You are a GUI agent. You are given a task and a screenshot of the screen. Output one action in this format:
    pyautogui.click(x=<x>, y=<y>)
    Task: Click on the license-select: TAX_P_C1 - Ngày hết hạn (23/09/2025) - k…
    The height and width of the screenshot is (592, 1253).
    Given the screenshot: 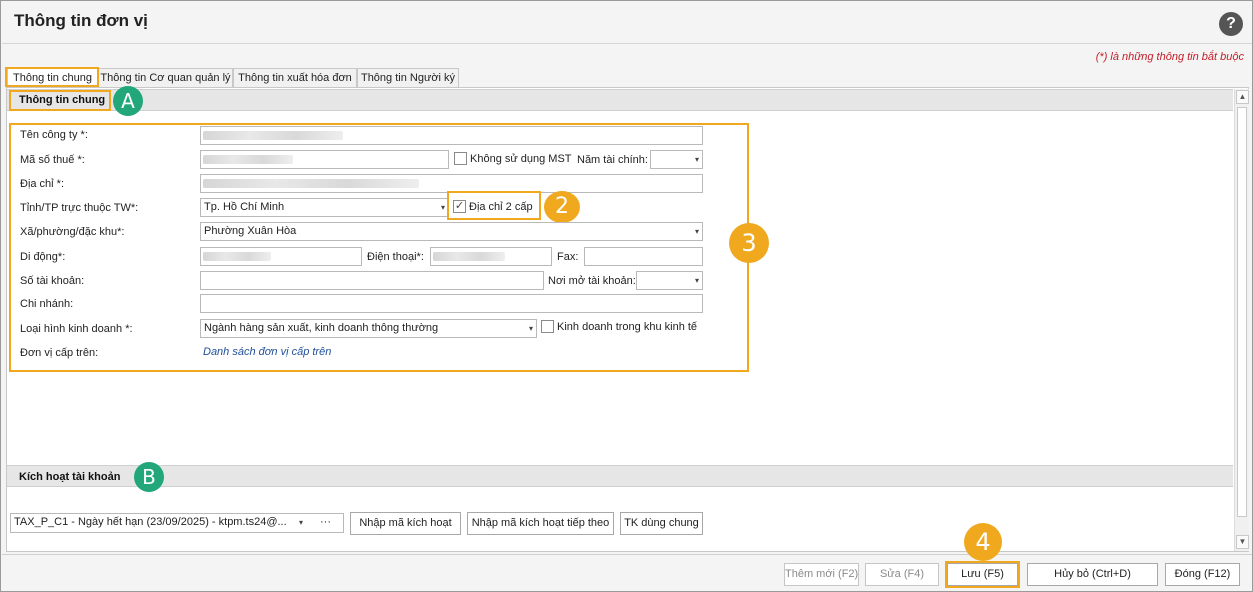 What is the action you would take?
    pyautogui.click(x=177, y=523)
    